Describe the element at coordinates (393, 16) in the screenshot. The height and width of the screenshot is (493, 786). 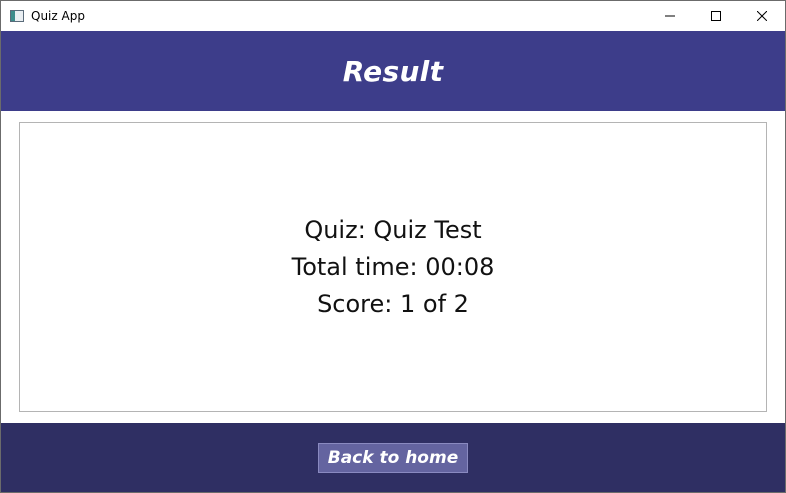
I see `title-bar: Quiz App` at that location.